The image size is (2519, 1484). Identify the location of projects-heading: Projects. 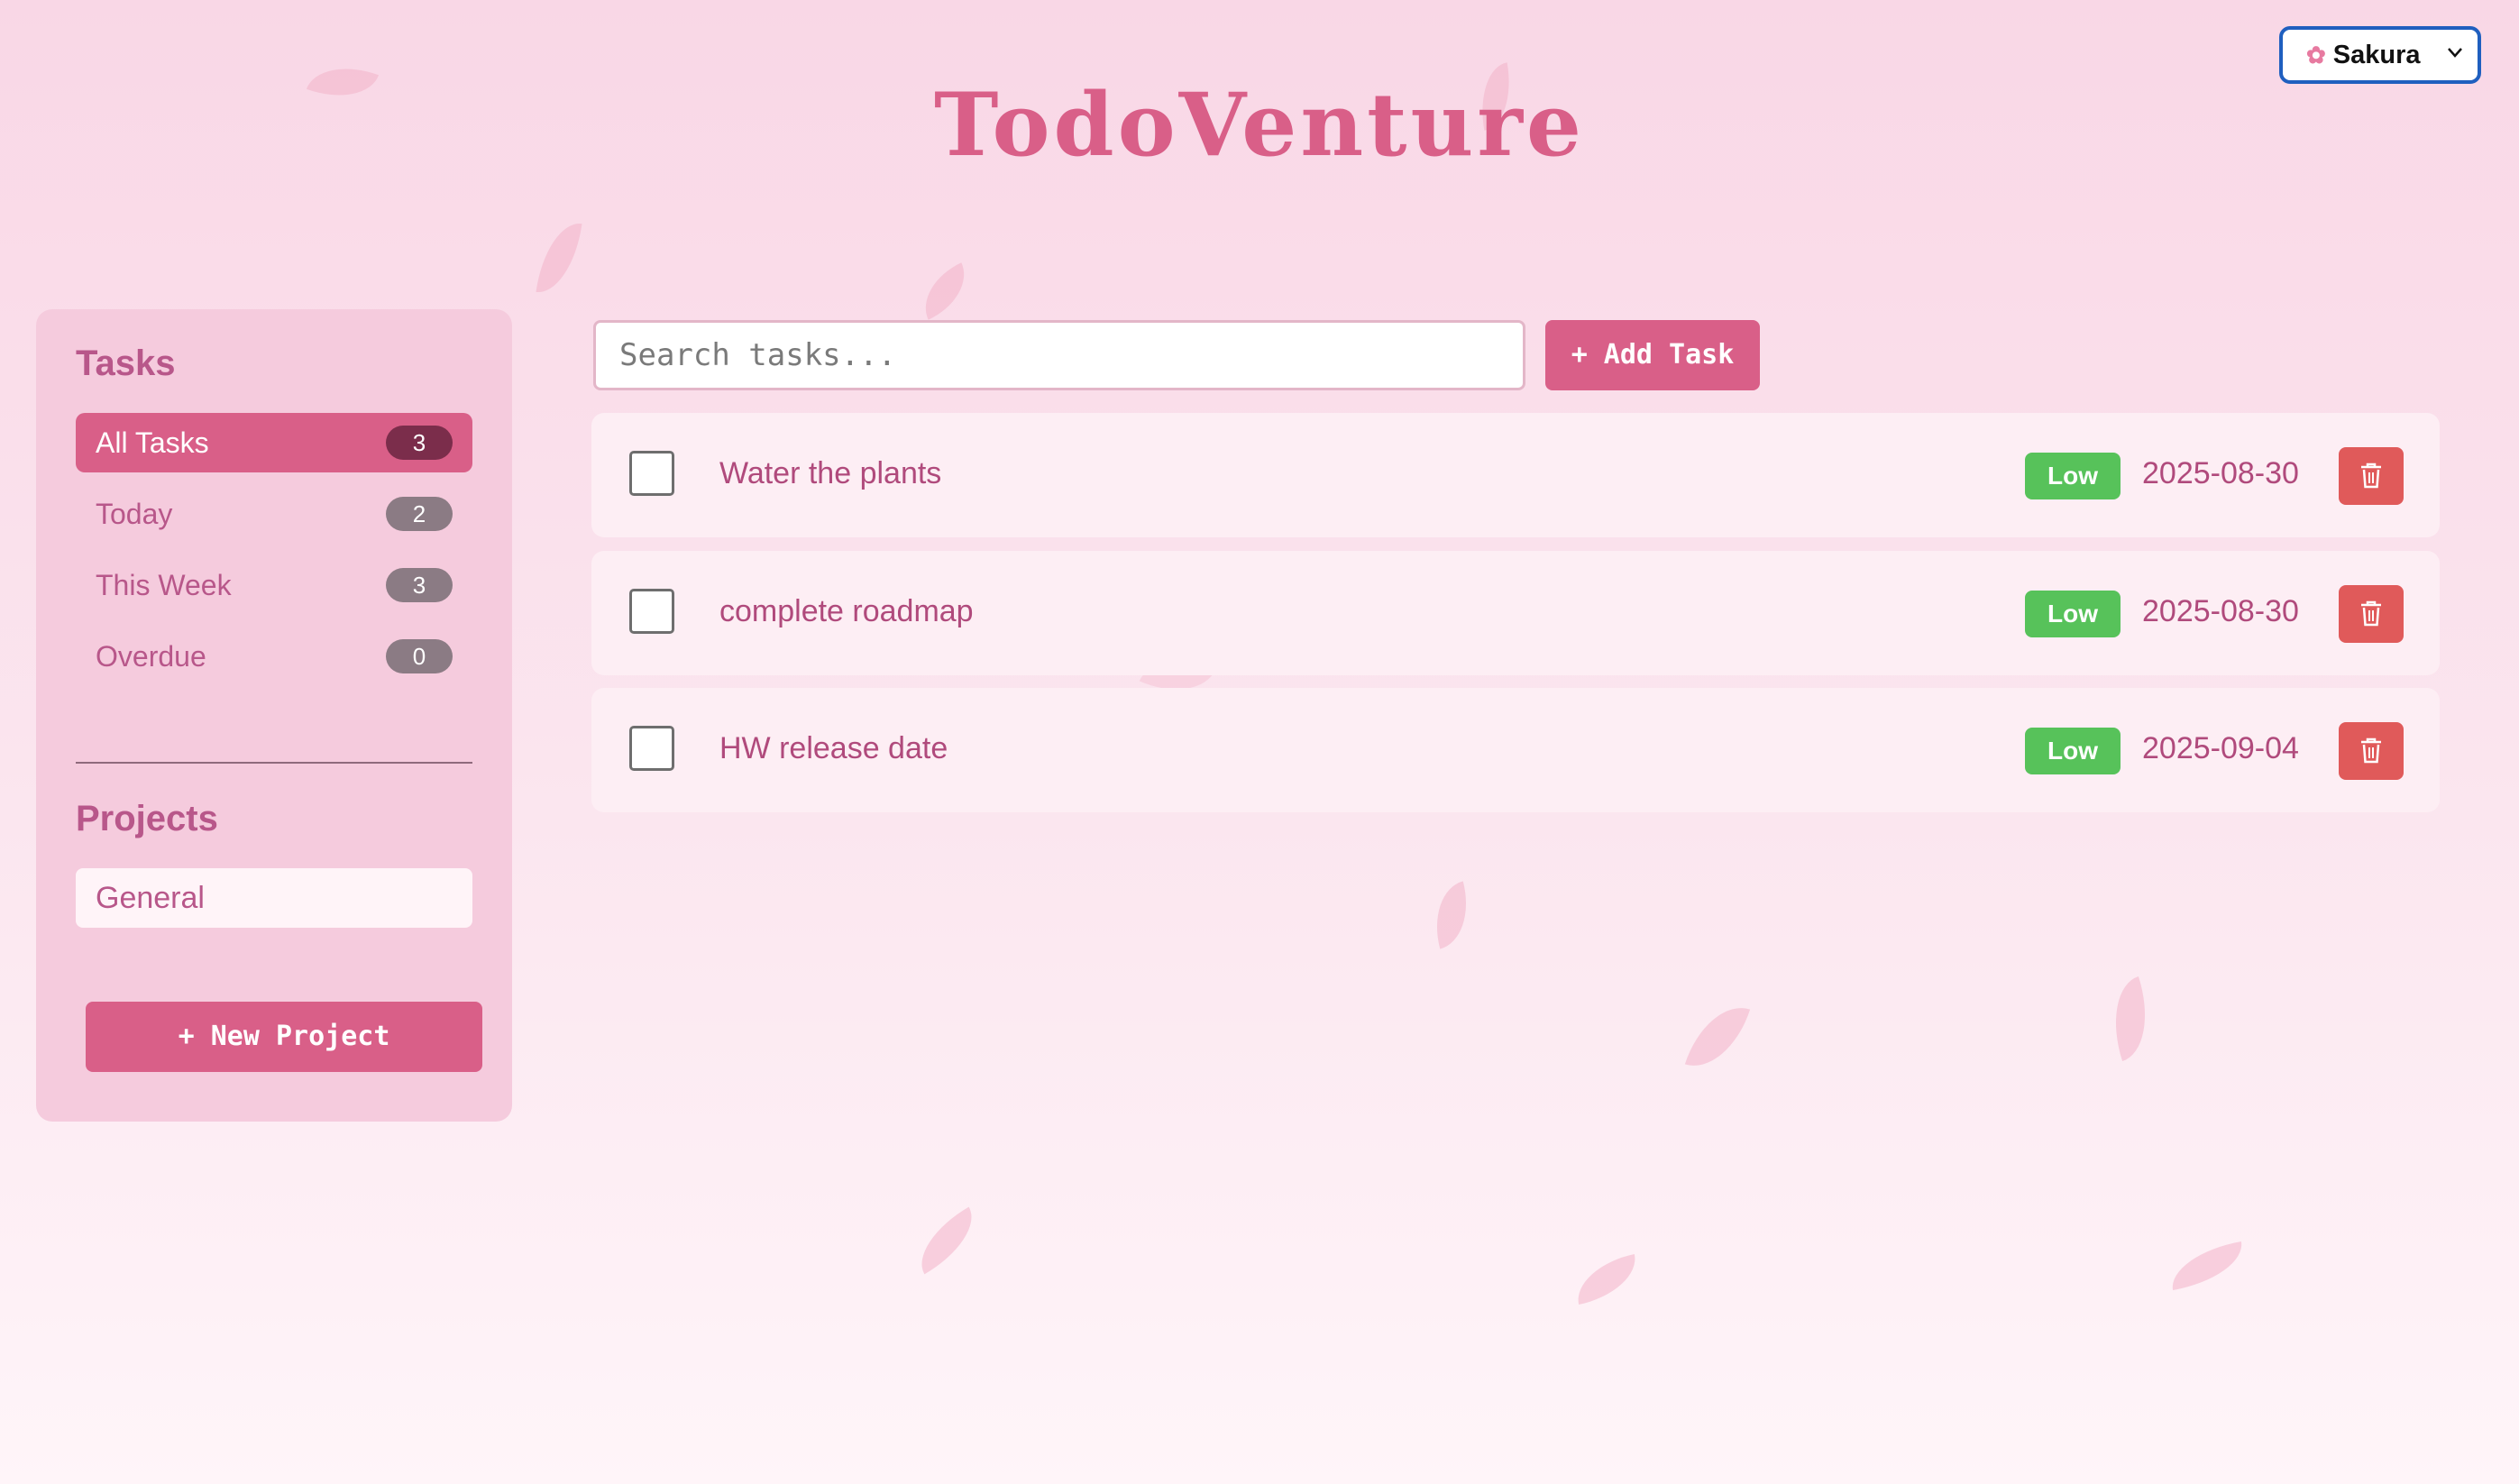
(147, 818).